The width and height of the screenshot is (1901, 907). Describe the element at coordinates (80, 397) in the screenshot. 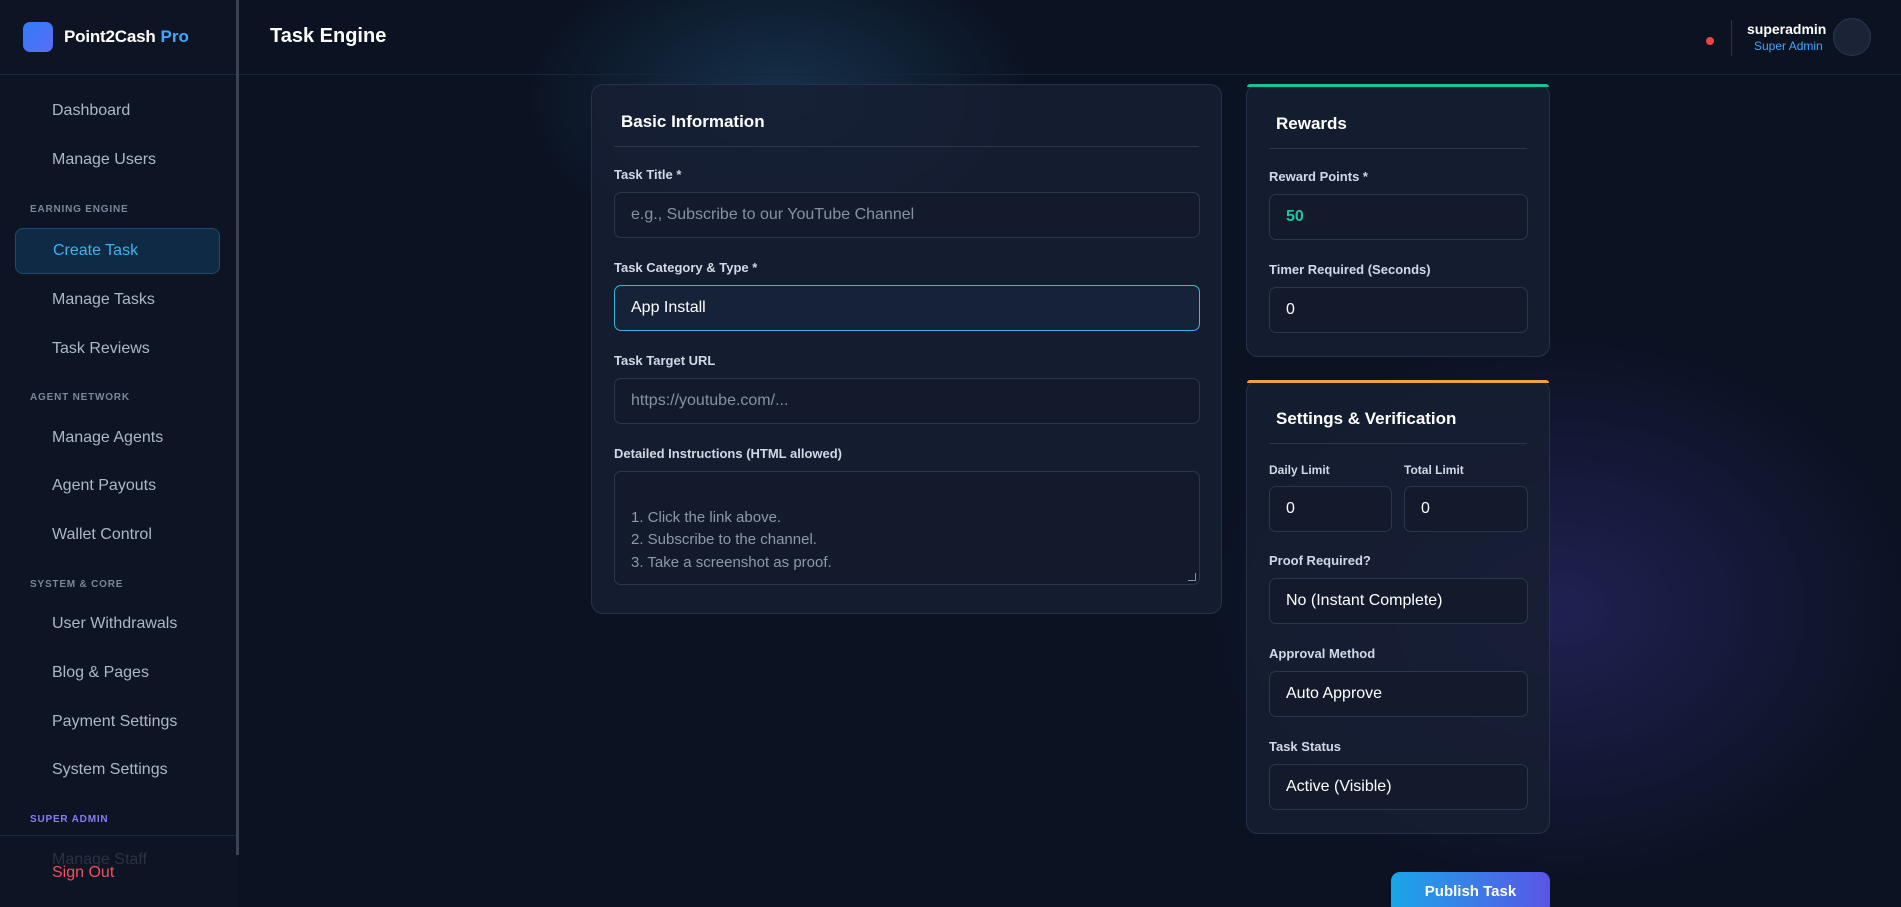

I see `section-agent-network: AGENT NETWORK` at that location.